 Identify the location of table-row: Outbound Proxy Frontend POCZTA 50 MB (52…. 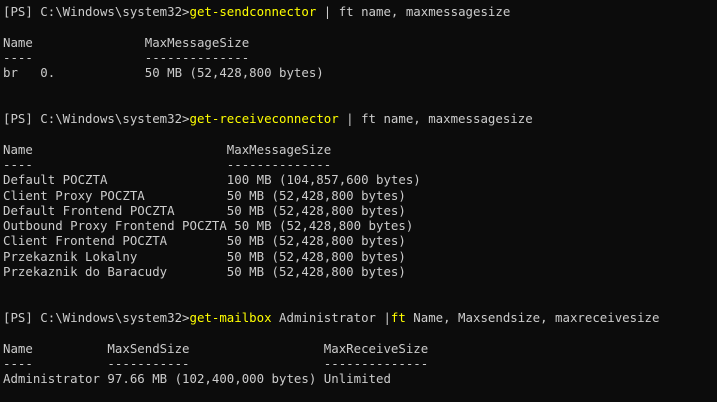
(208, 226).